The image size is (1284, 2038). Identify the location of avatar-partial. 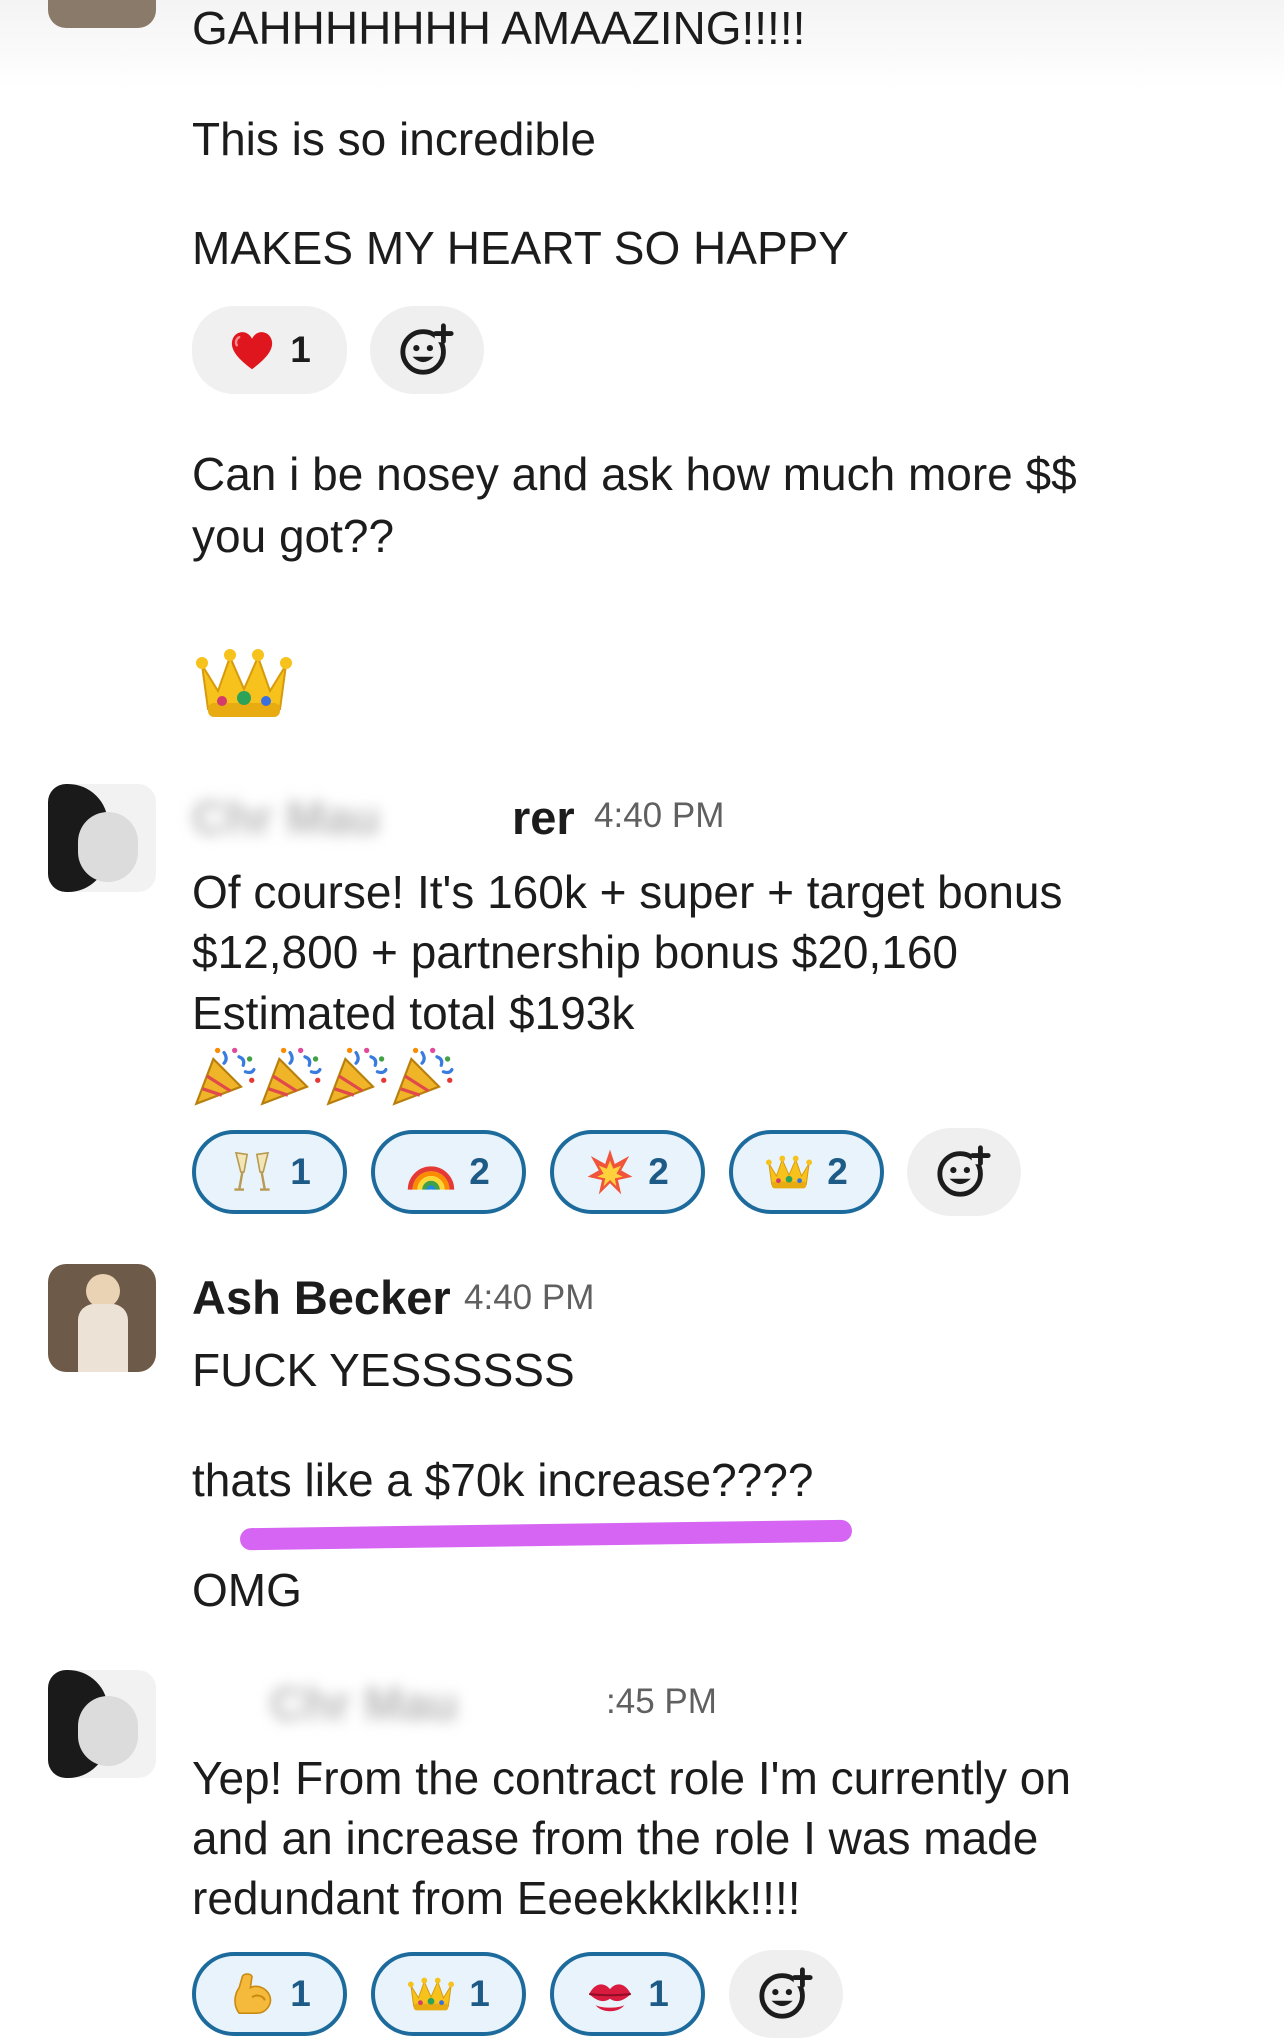
(102, 14).